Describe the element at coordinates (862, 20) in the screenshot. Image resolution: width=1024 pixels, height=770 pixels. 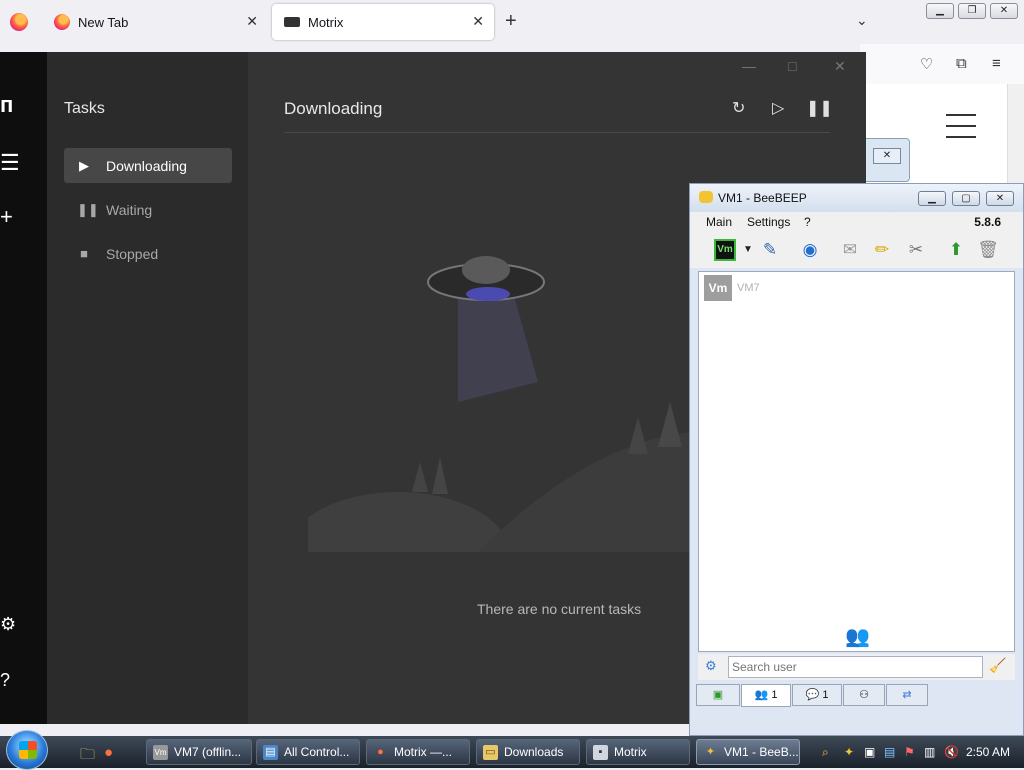
I see `chevron-down-icon: ⌄` at that location.